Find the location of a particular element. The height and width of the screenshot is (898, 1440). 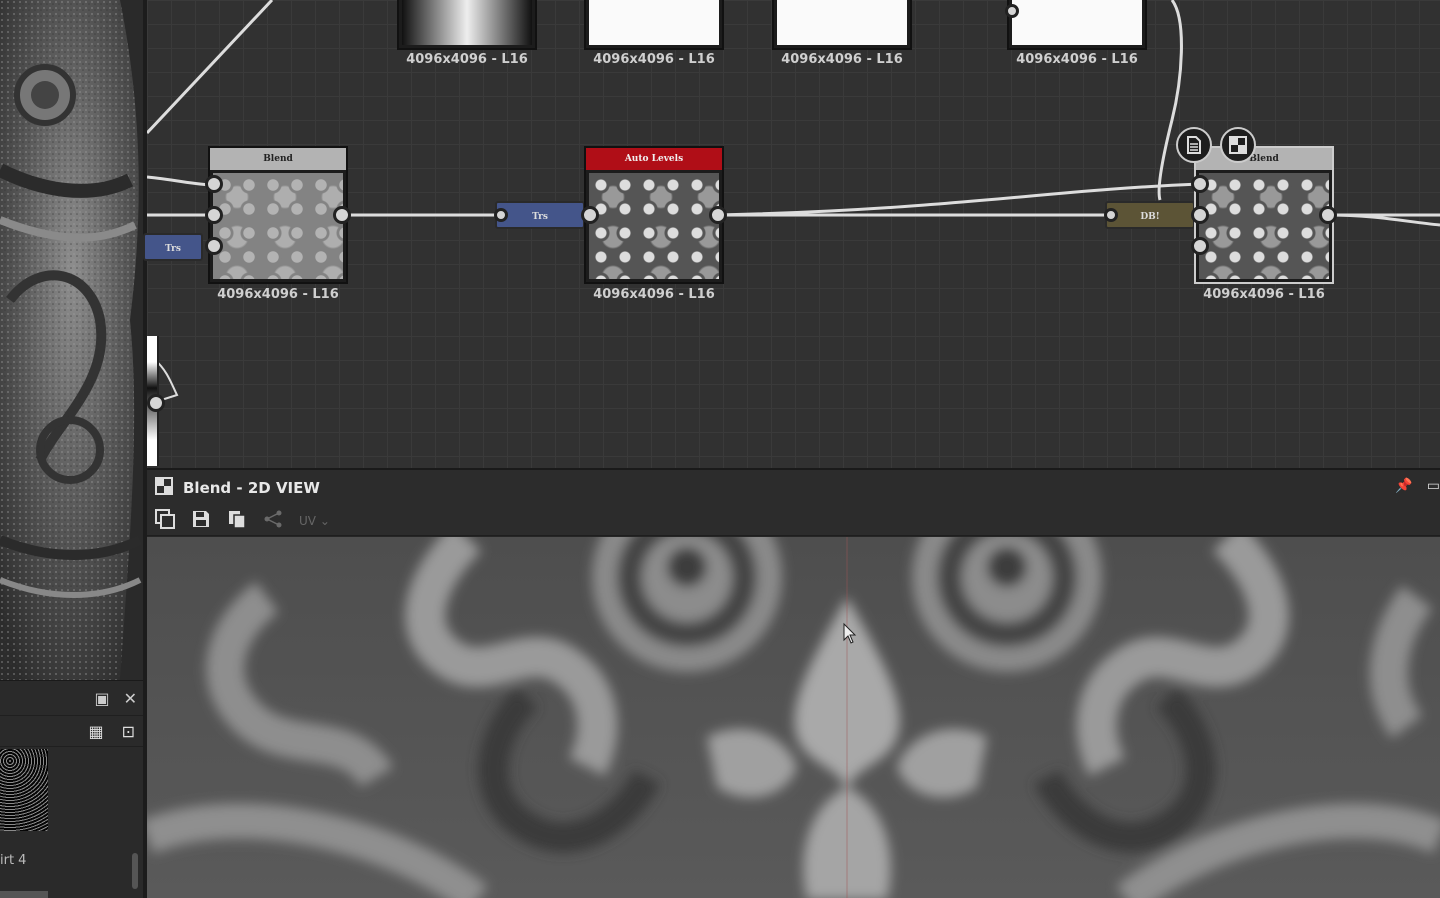

export-icon is located at coordinates (165, 520).